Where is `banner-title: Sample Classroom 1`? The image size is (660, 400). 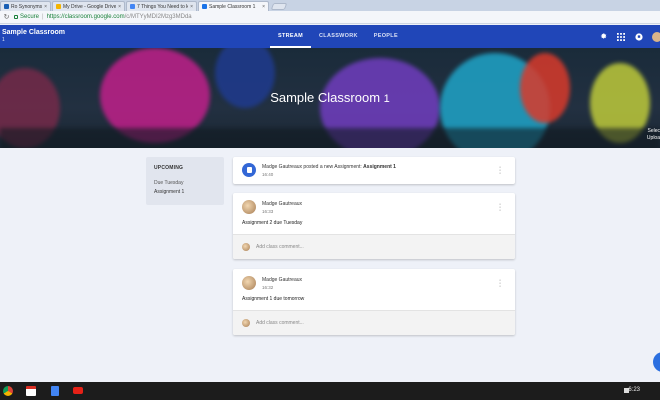 banner-title: Sample Classroom 1 is located at coordinates (330, 97).